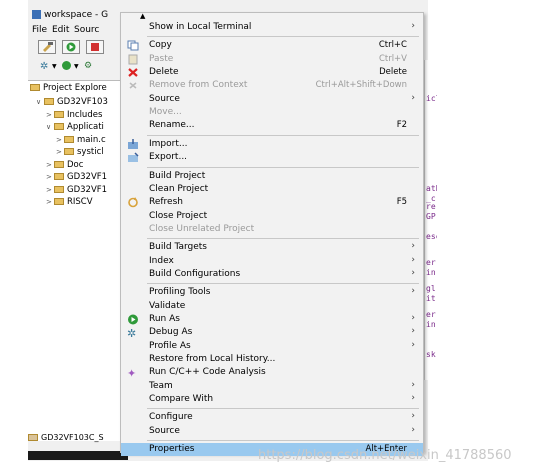  I want to click on editor-text: iclu, so click(431, 98).